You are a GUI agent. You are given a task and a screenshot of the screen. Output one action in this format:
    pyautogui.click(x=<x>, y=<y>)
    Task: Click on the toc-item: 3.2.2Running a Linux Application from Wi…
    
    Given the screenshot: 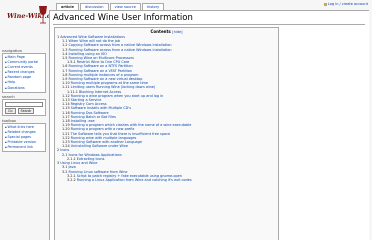 What is the action you would take?
    pyautogui.click(x=166, y=180)
    